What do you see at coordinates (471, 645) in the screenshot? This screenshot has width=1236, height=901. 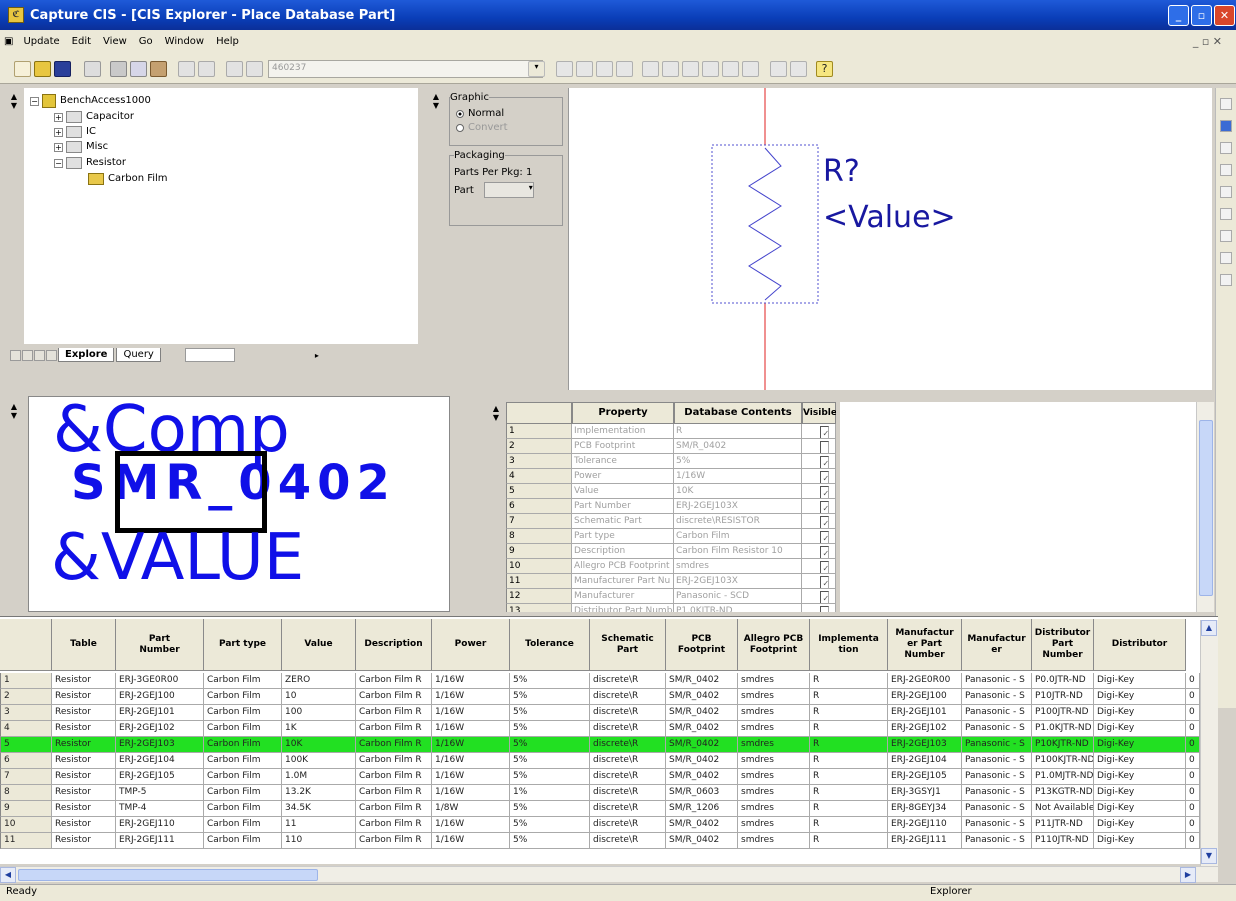 I see `grid-header: Power` at bounding box center [471, 645].